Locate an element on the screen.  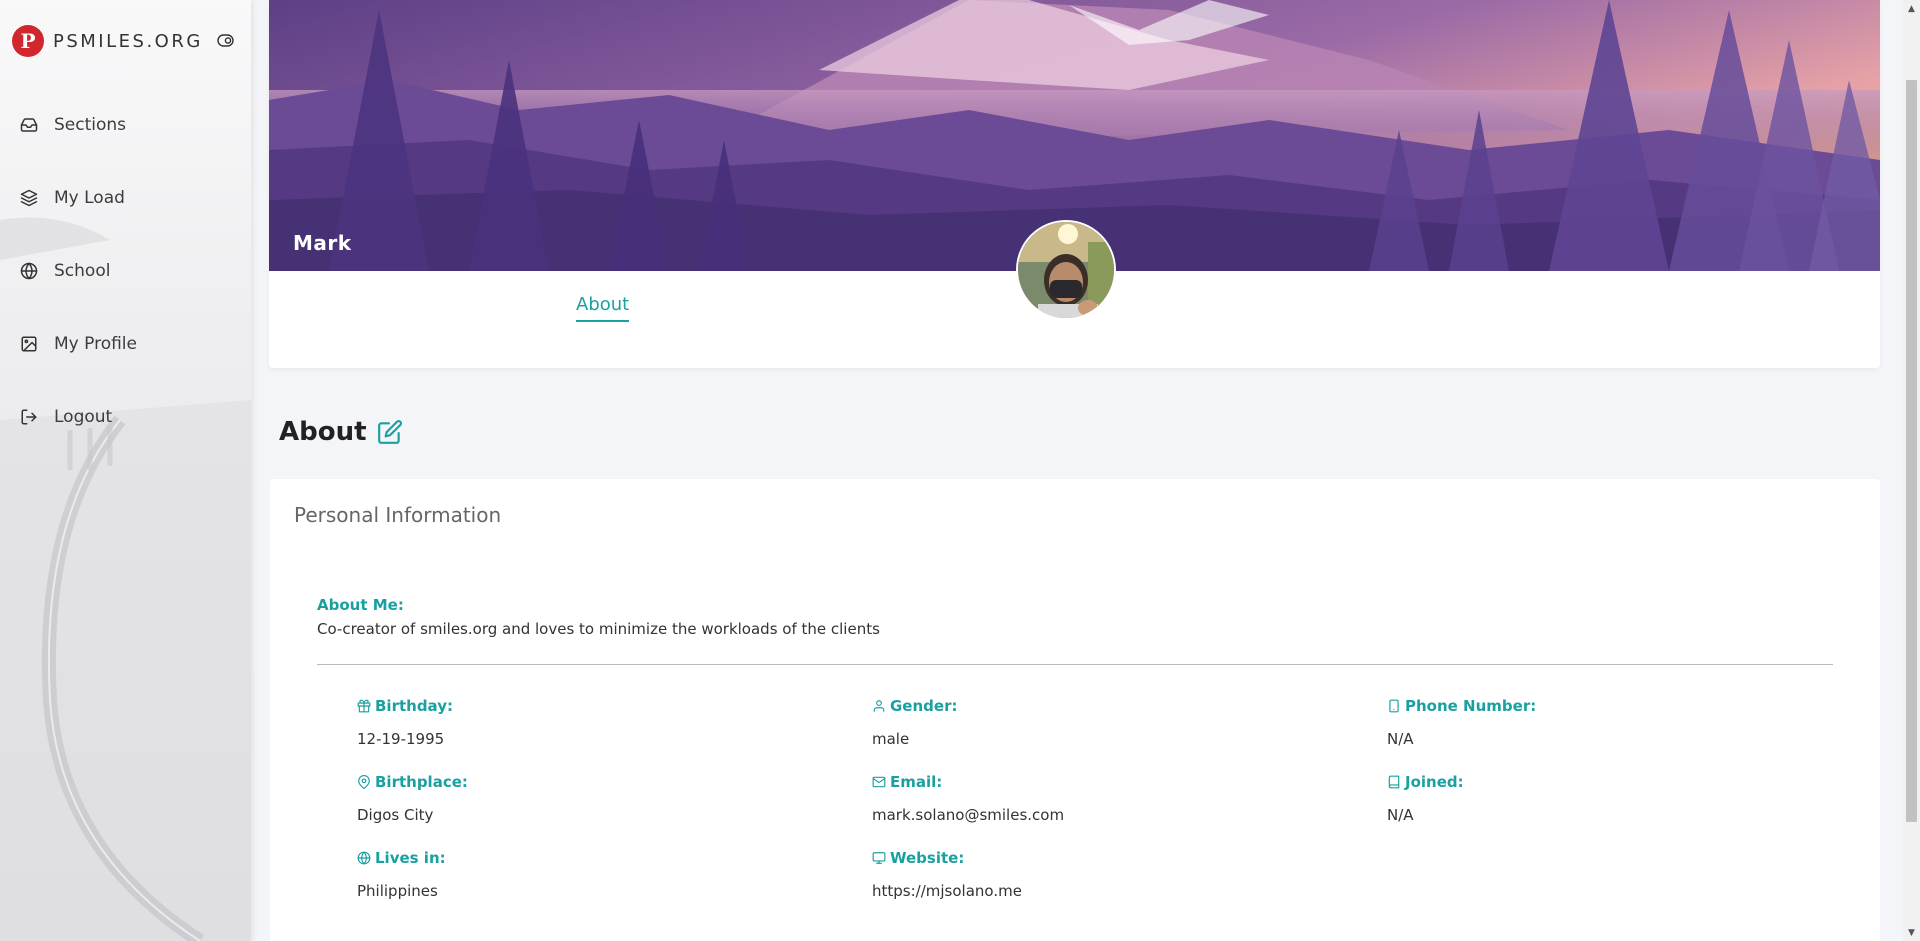
edit-icon is located at coordinates (390, 432).